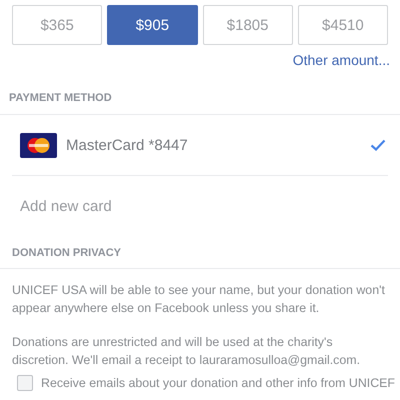  What do you see at coordinates (38, 145) in the screenshot?
I see `credit-card-icon` at bounding box center [38, 145].